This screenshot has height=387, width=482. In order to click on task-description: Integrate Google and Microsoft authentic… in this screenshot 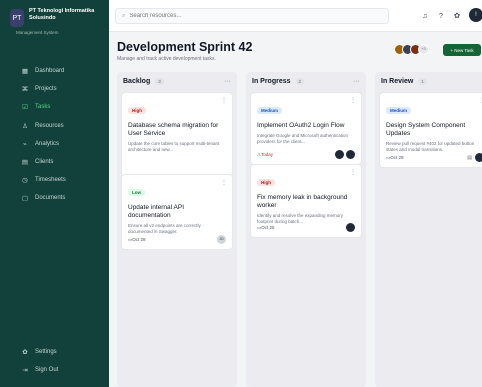, I will do `click(303, 138)`.